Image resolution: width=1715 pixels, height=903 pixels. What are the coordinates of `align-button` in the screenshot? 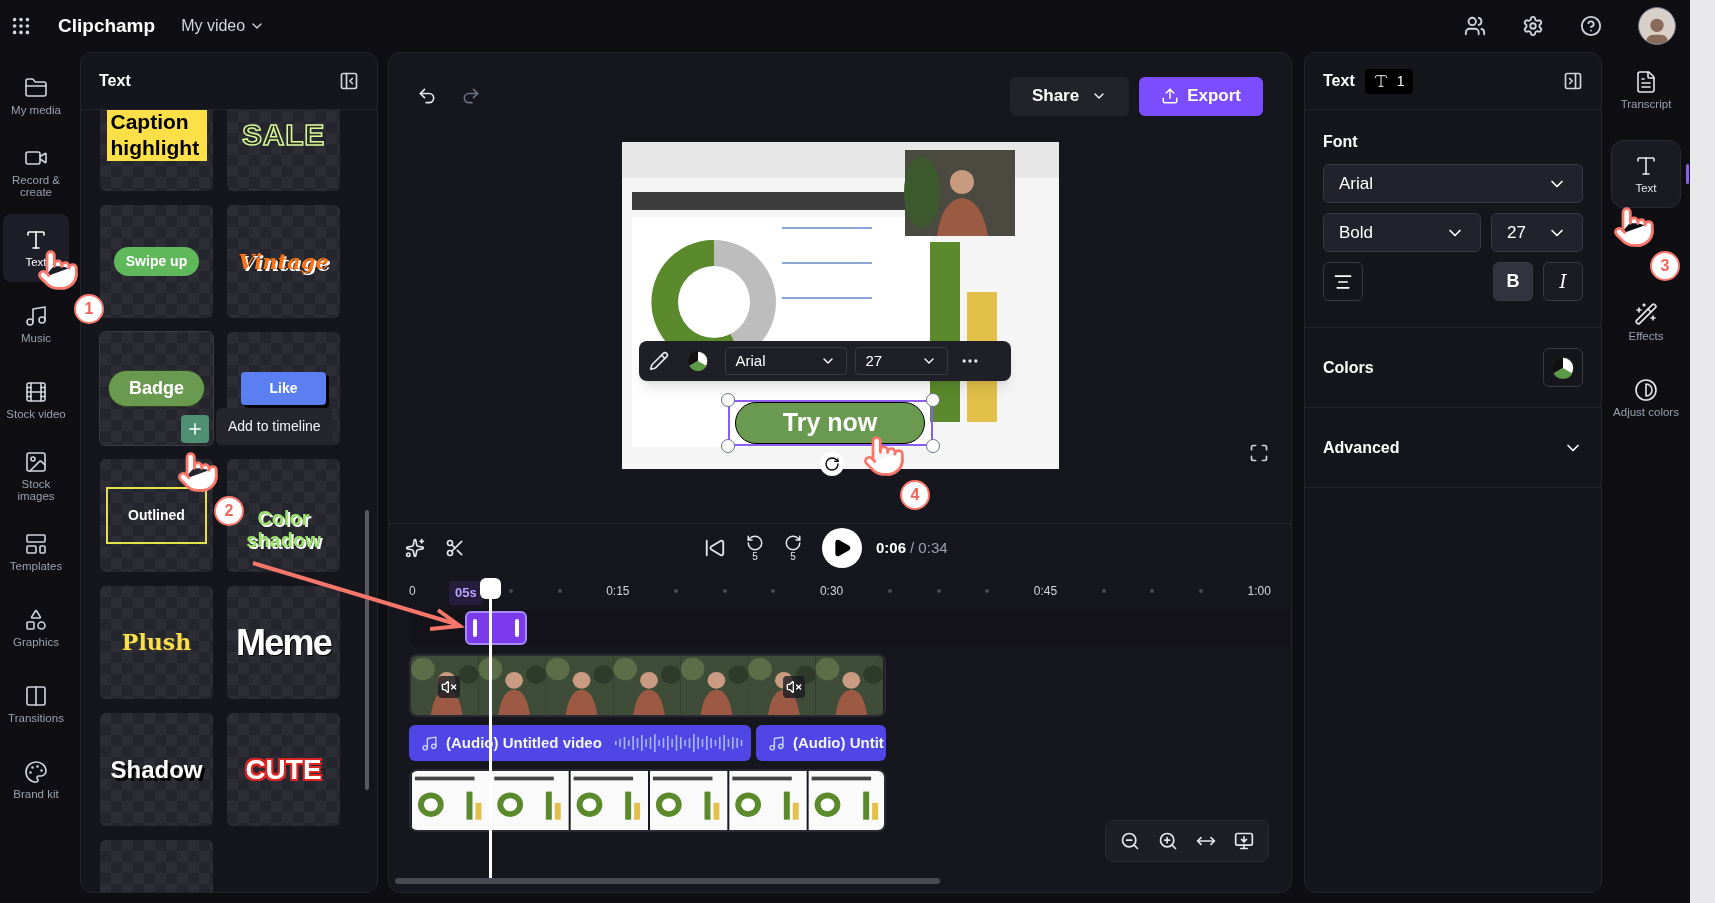 It's located at (1343, 281).